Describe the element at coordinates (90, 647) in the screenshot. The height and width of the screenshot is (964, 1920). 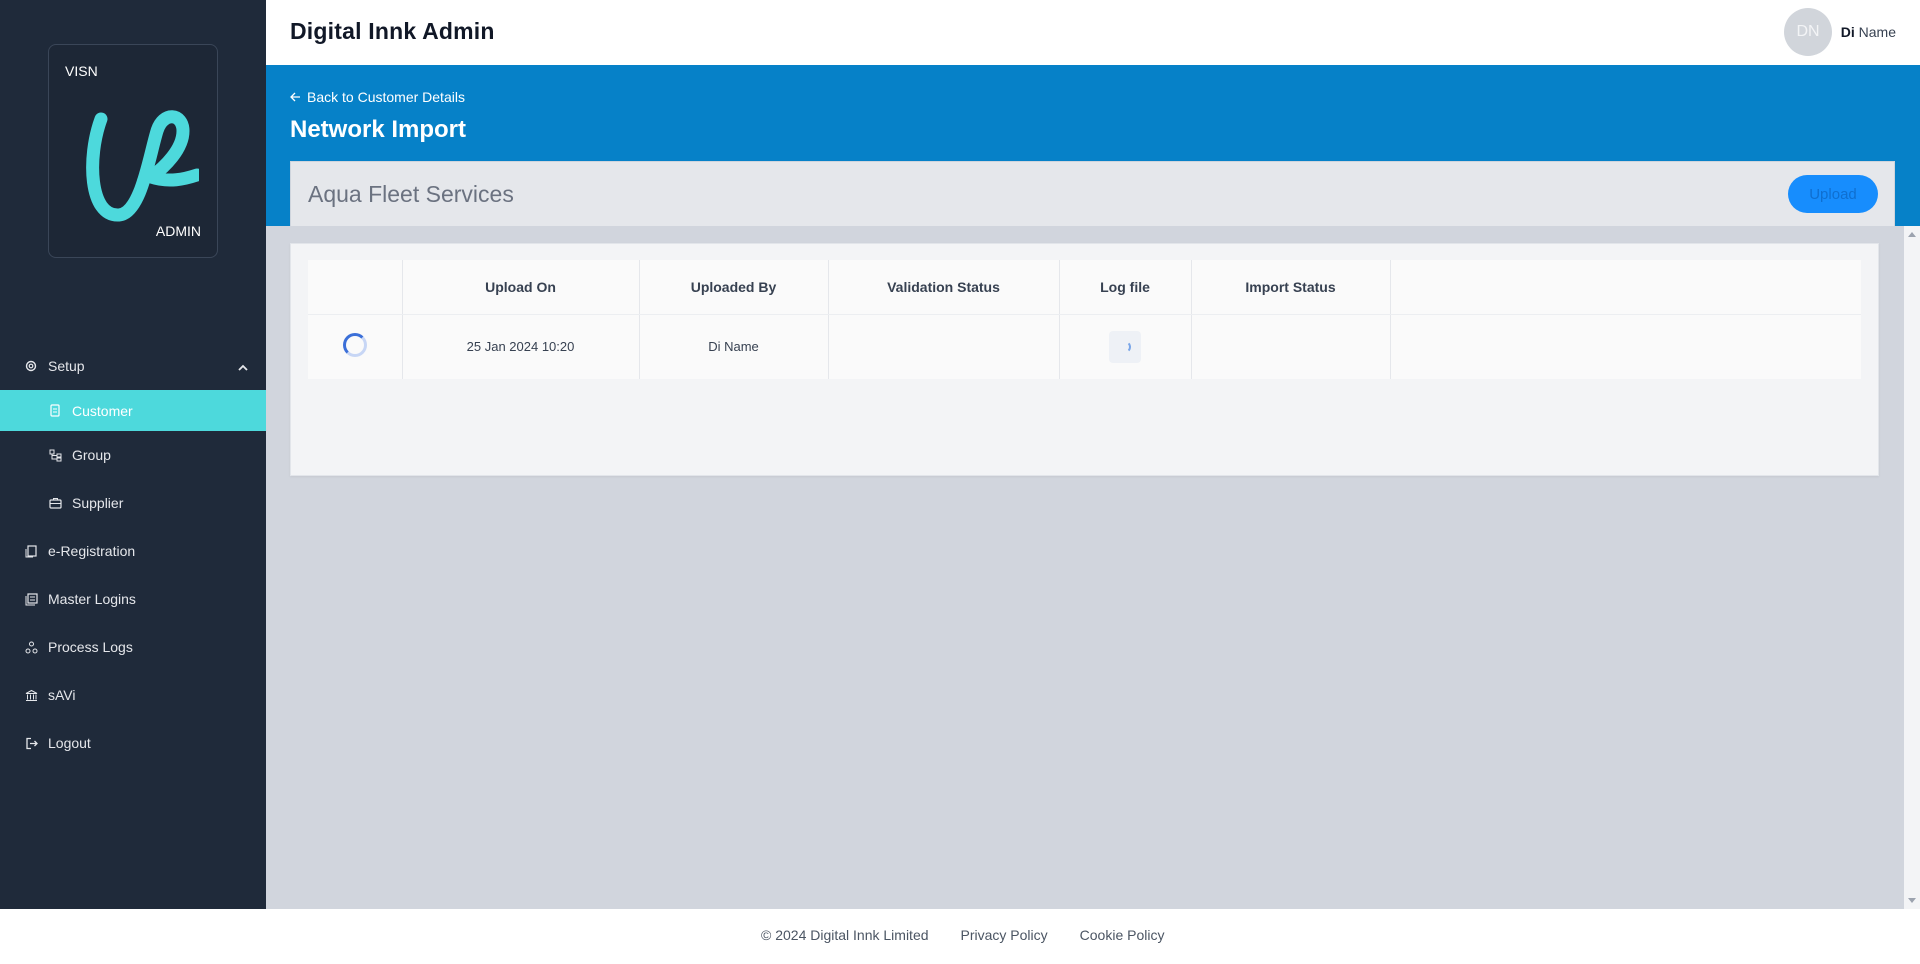
I see `sidebar-item-label: Process Logs` at that location.